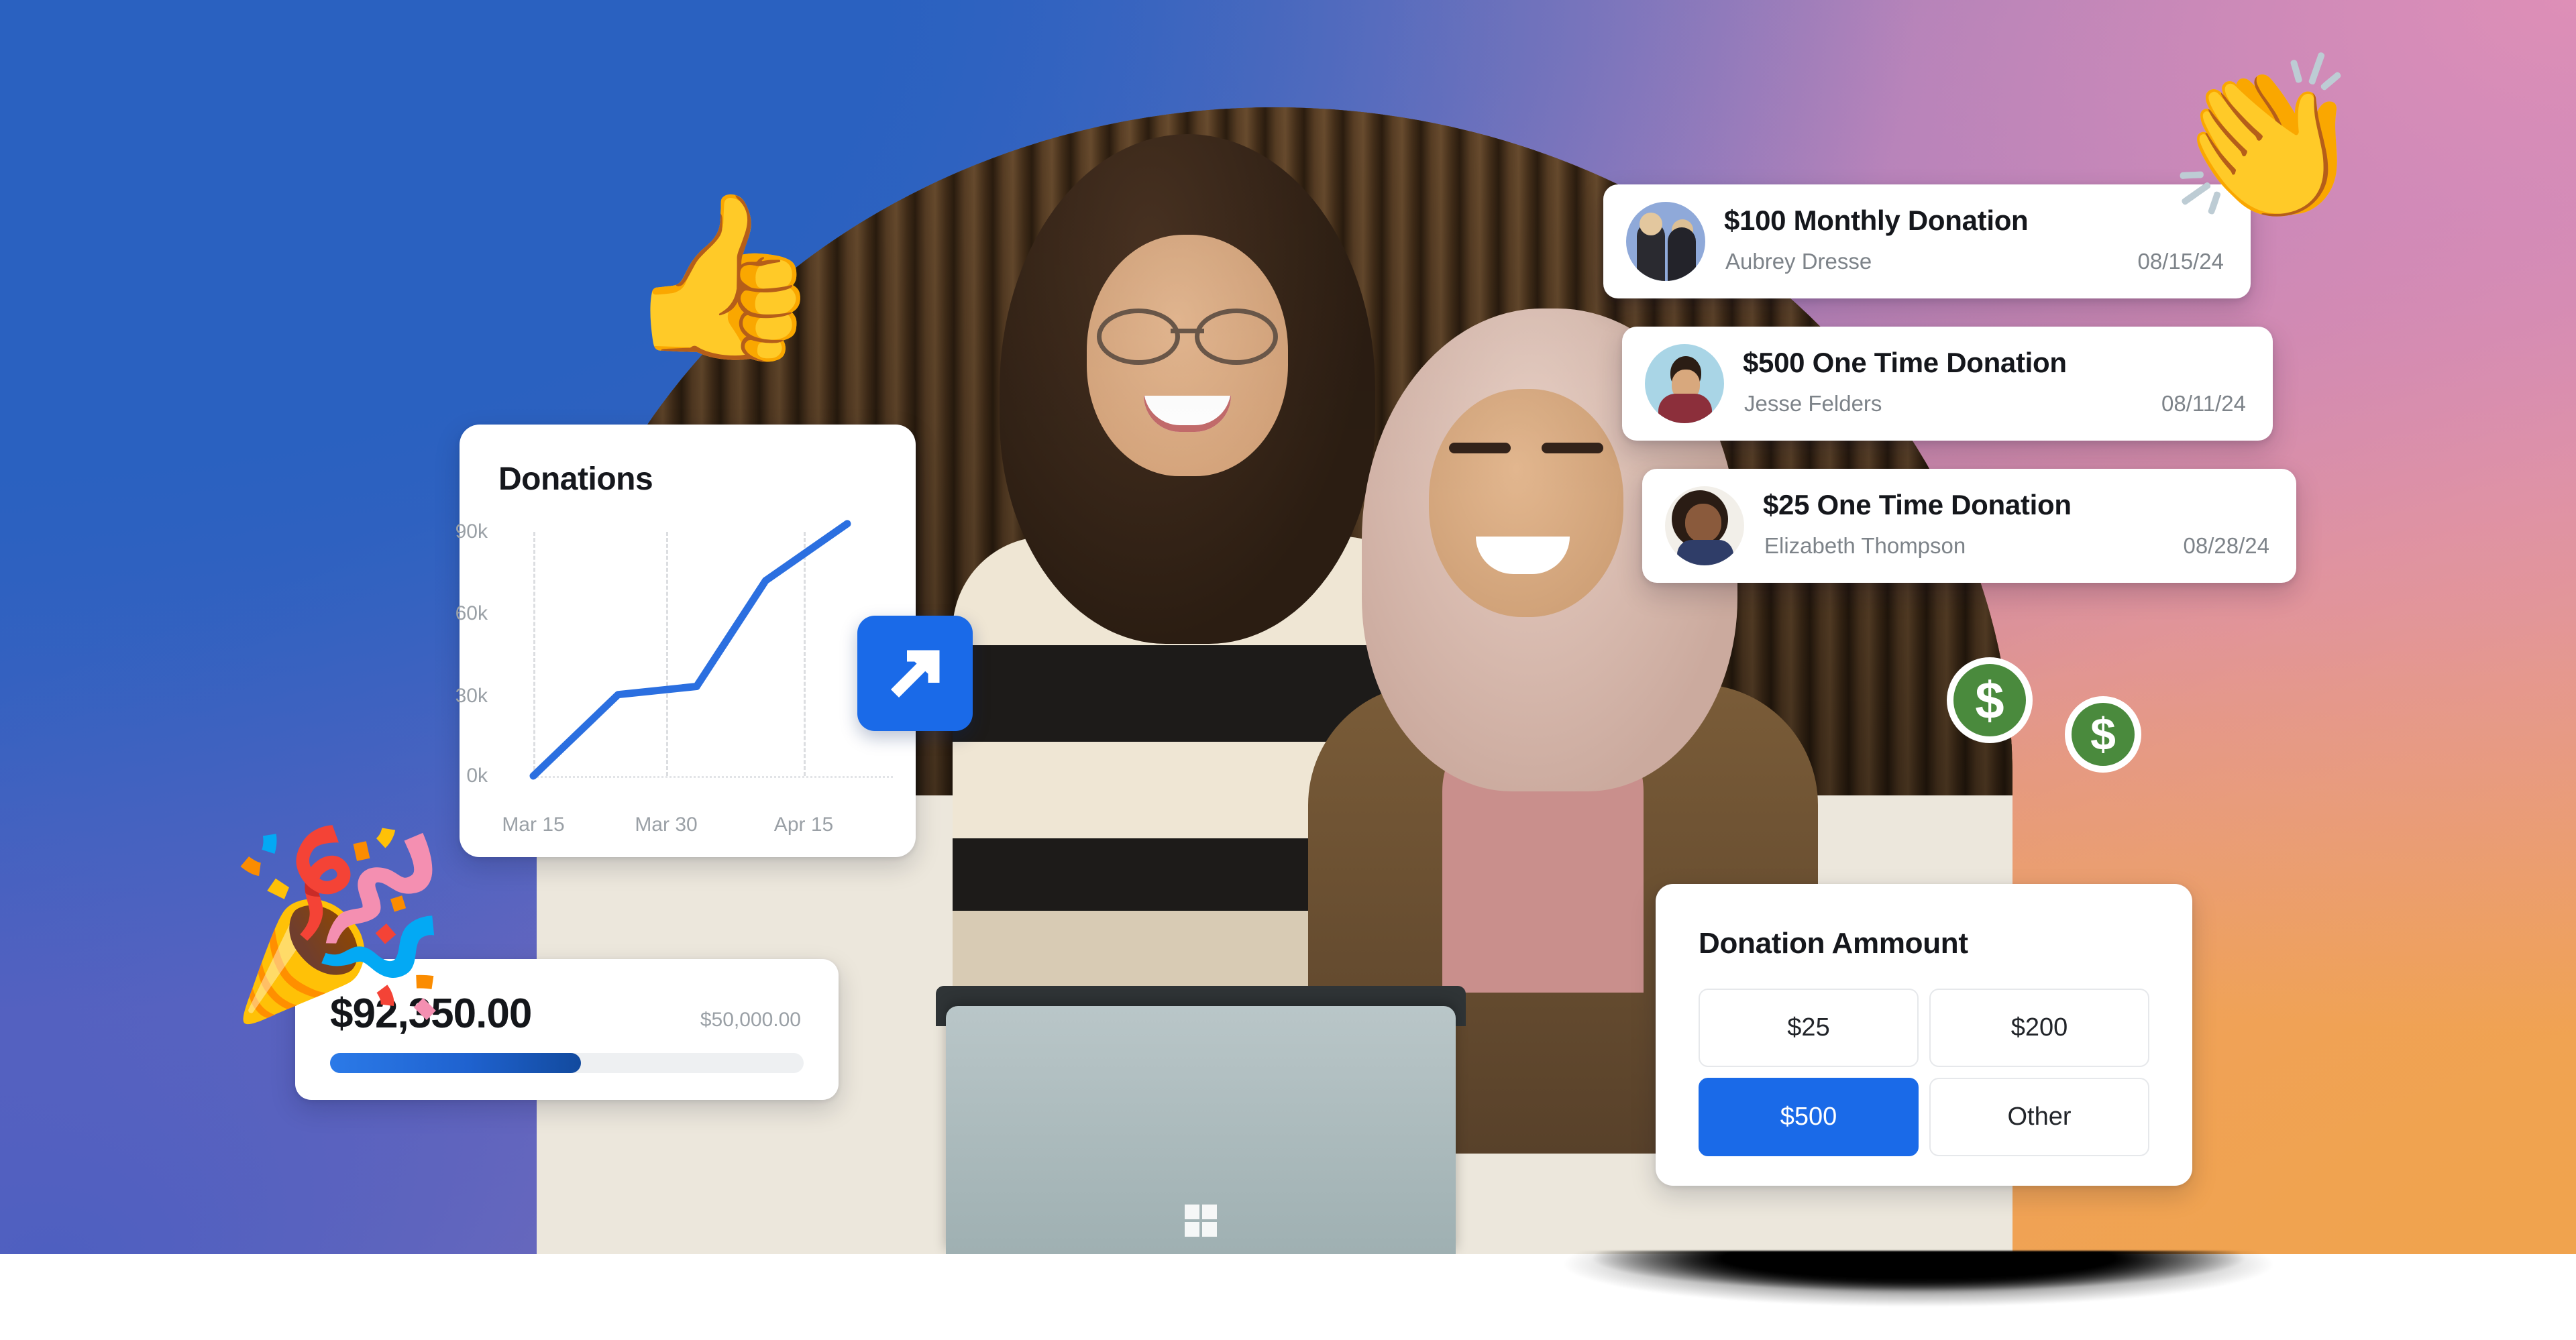 This screenshot has height=1340, width=2576. What do you see at coordinates (666, 825) in the screenshot?
I see `x-tick-mar-30: Mar 30` at bounding box center [666, 825].